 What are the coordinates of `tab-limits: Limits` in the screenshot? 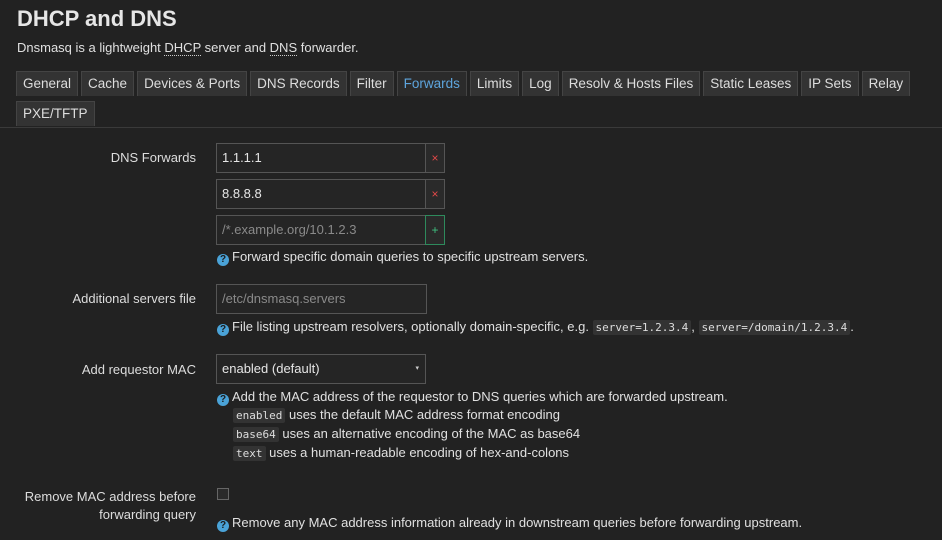 It's located at (494, 83).